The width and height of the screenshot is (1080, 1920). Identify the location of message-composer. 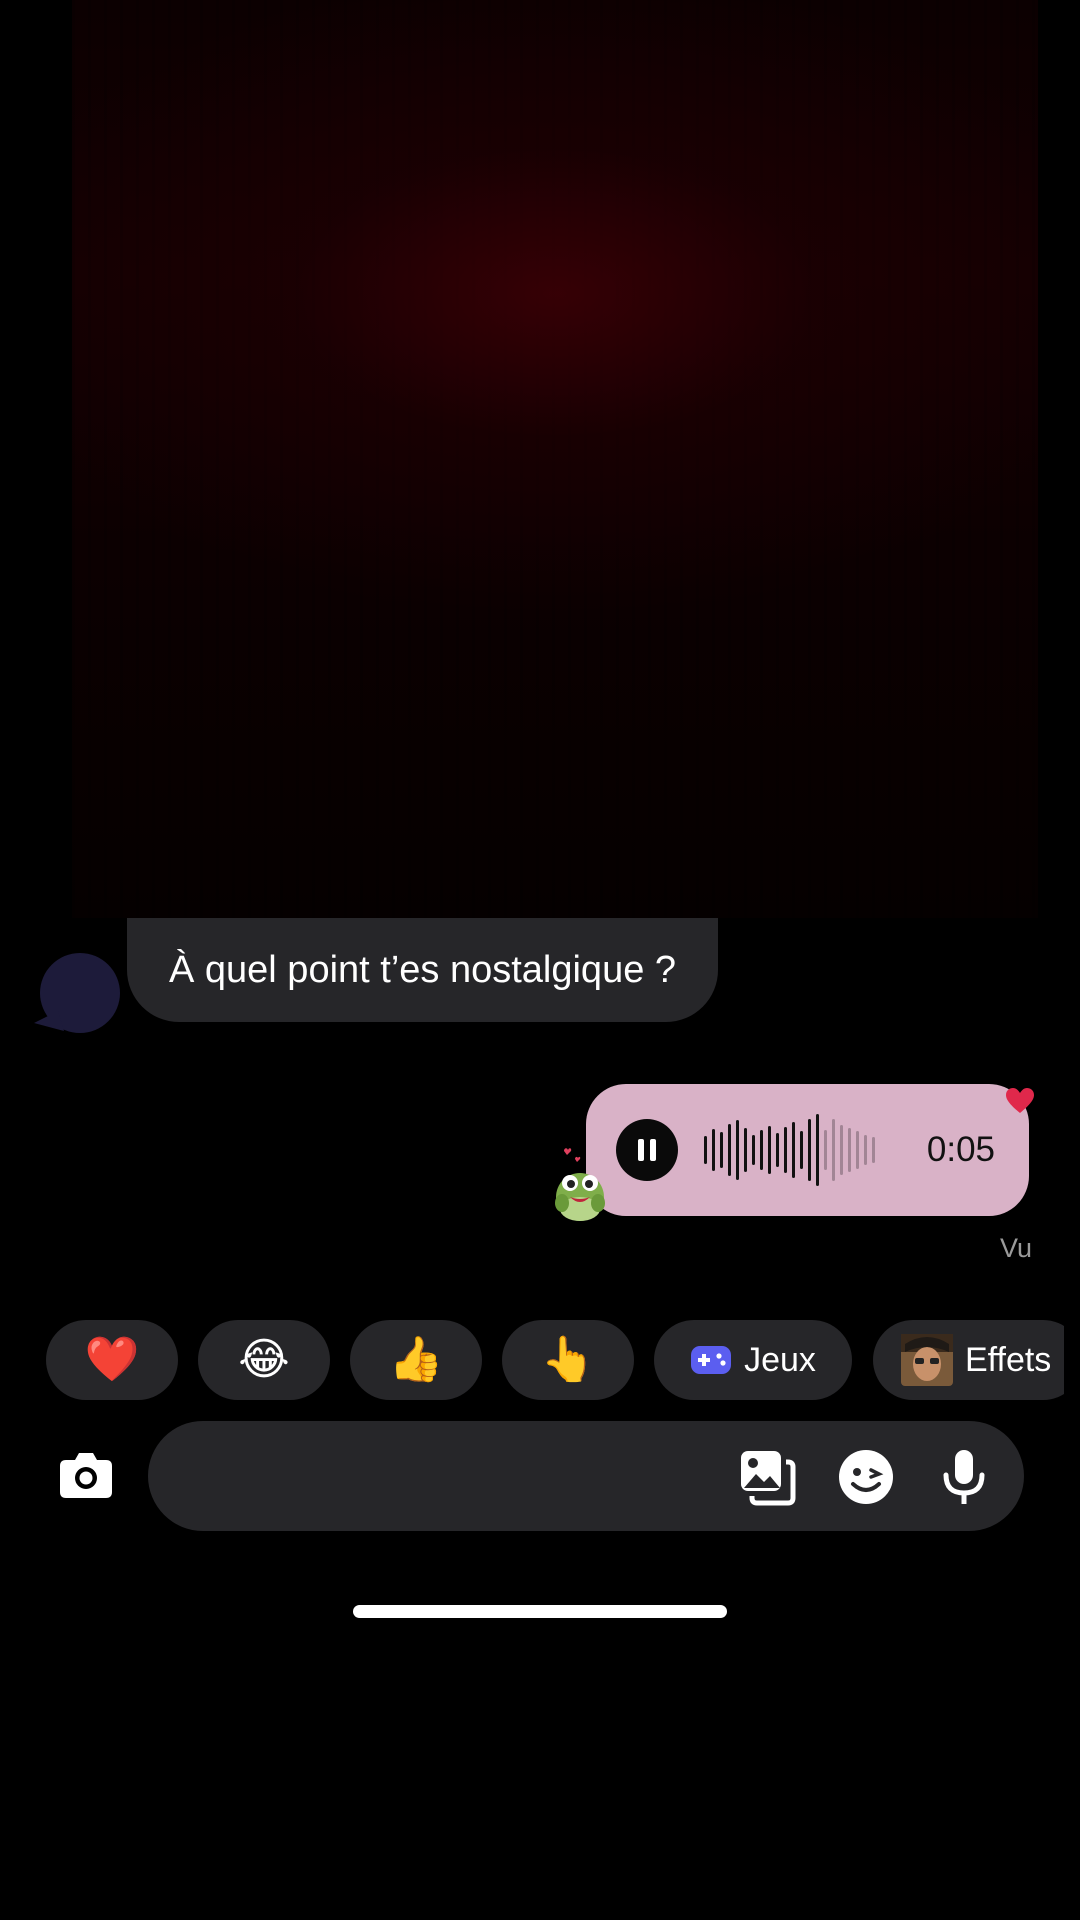
(586, 1477).